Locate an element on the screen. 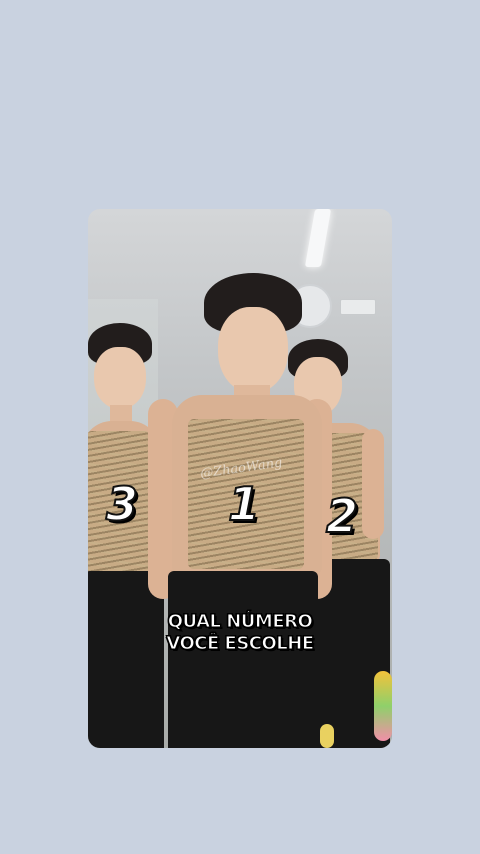 This screenshot has height=854, width=480. number-label-left: 3 is located at coordinates (122, 504).